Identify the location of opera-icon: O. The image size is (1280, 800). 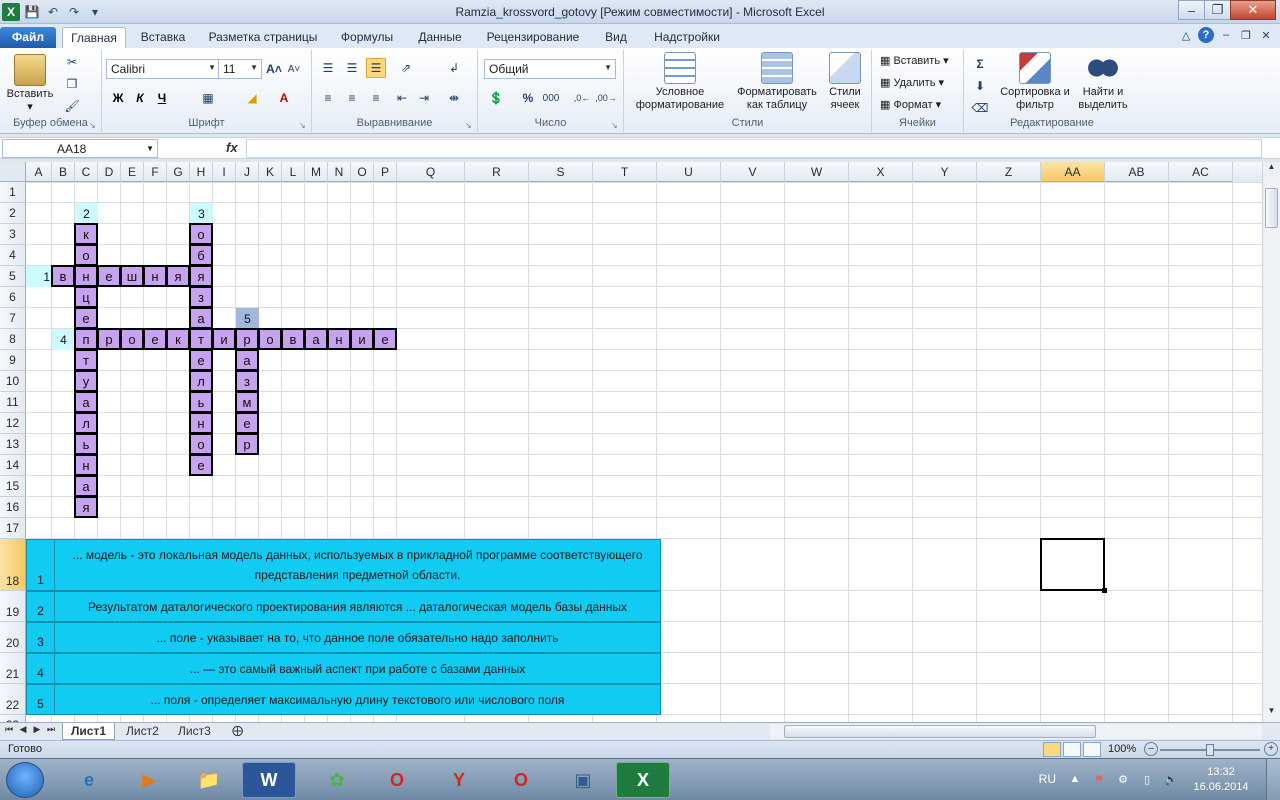
(397, 780).